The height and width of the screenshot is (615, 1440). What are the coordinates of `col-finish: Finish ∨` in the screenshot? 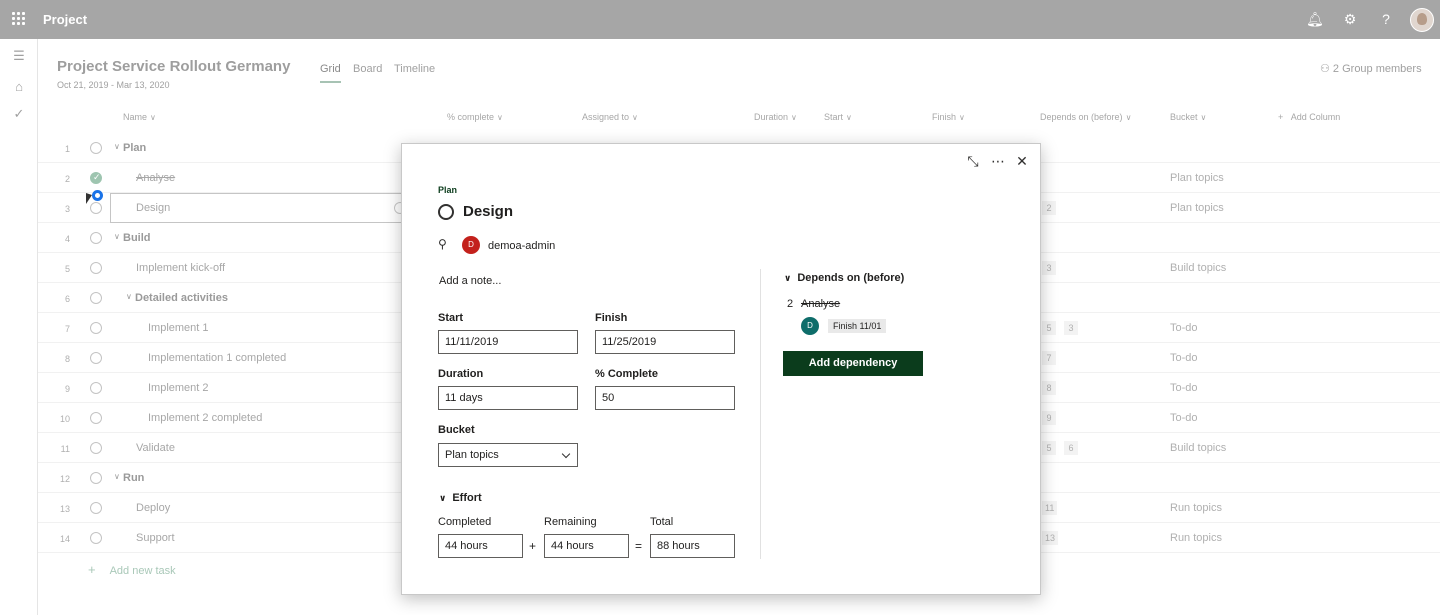 It's located at (948, 117).